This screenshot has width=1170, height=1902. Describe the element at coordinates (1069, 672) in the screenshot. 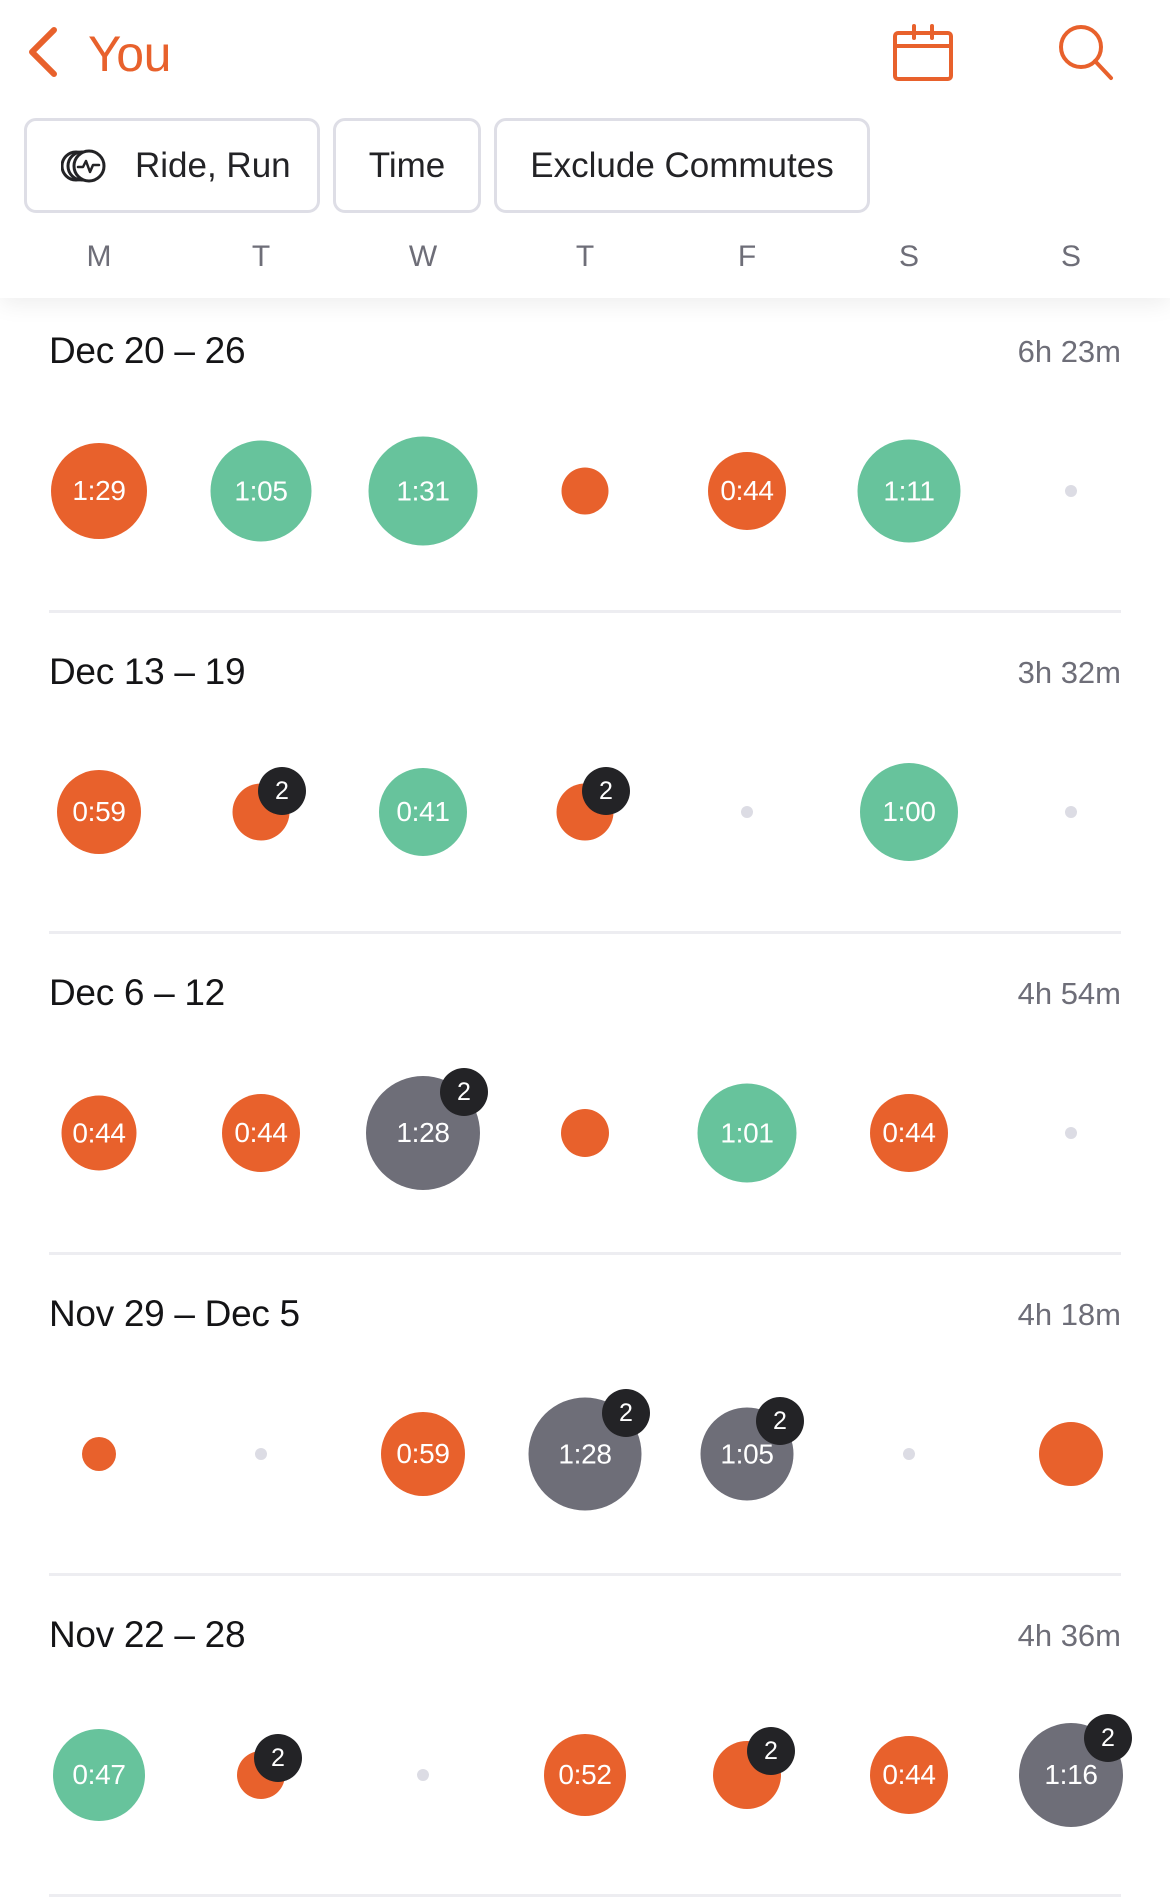

I see `week-total-time: 3h 32m` at that location.